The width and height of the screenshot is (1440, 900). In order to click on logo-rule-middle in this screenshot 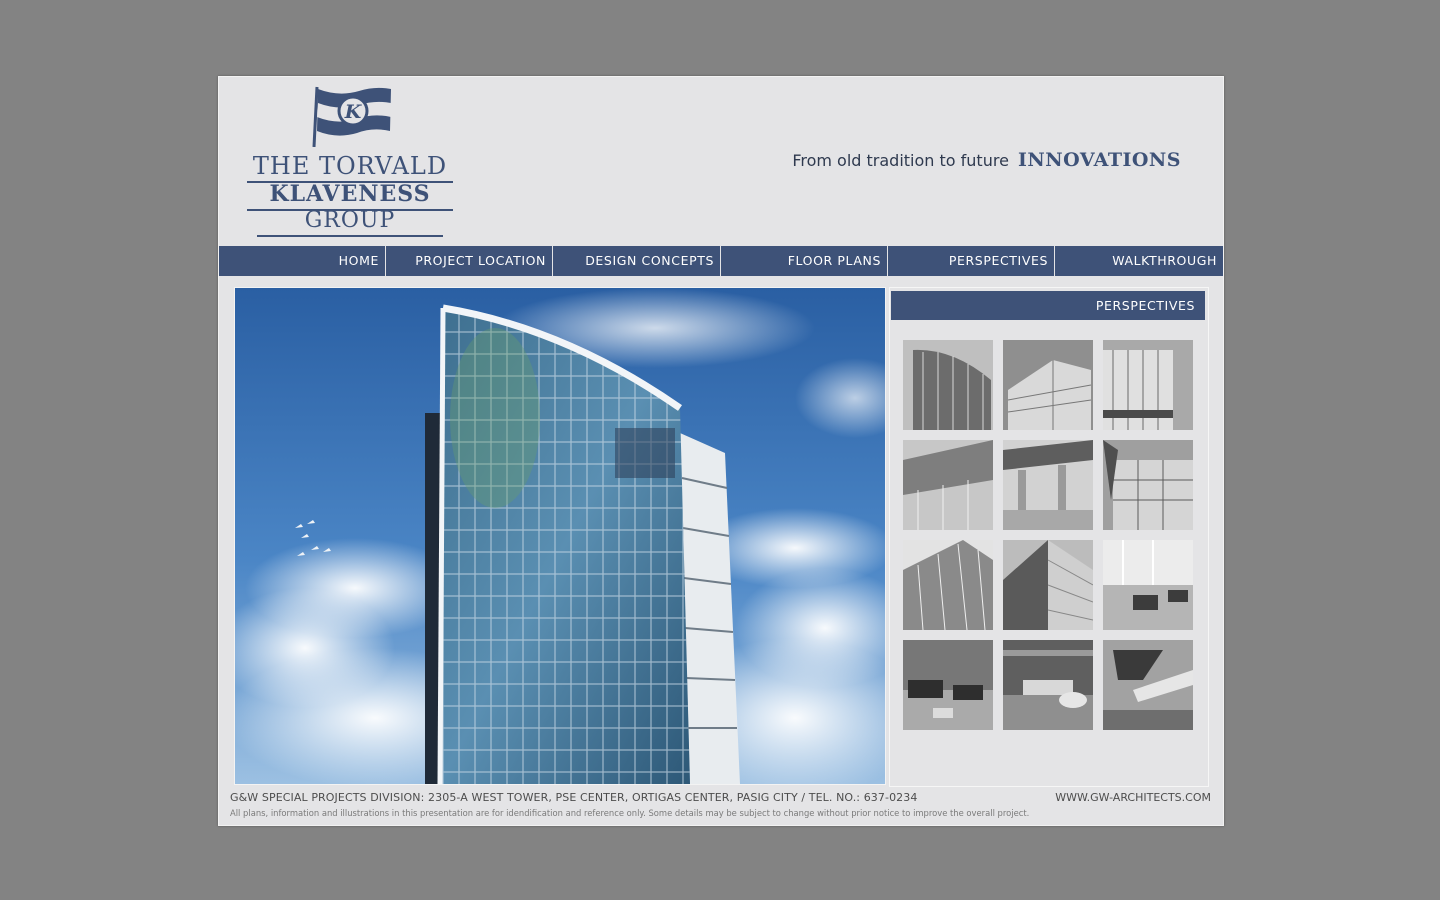, I will do `click(350, 210)`.